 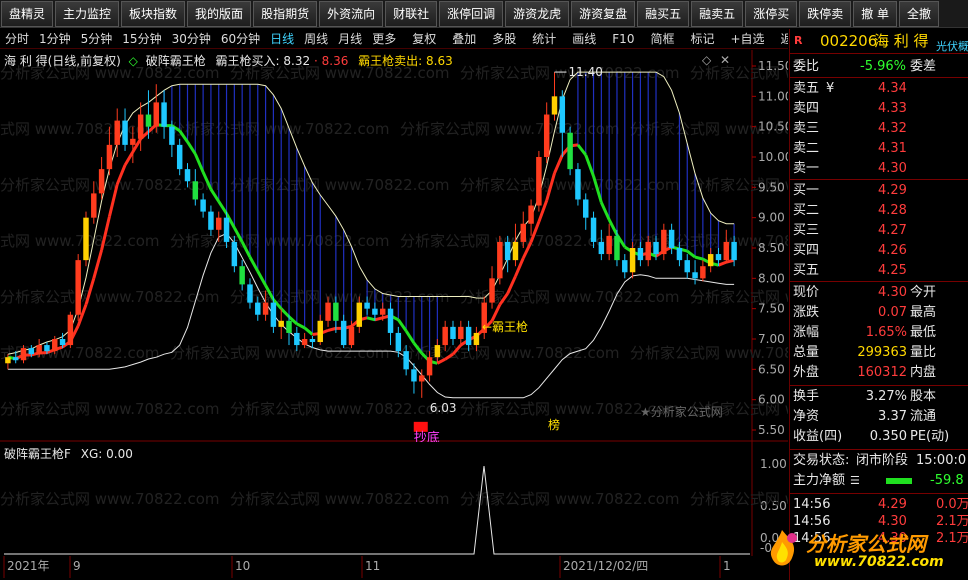 I want to click on toolbar-button: 涨停回调, so click(x=471, y=14).